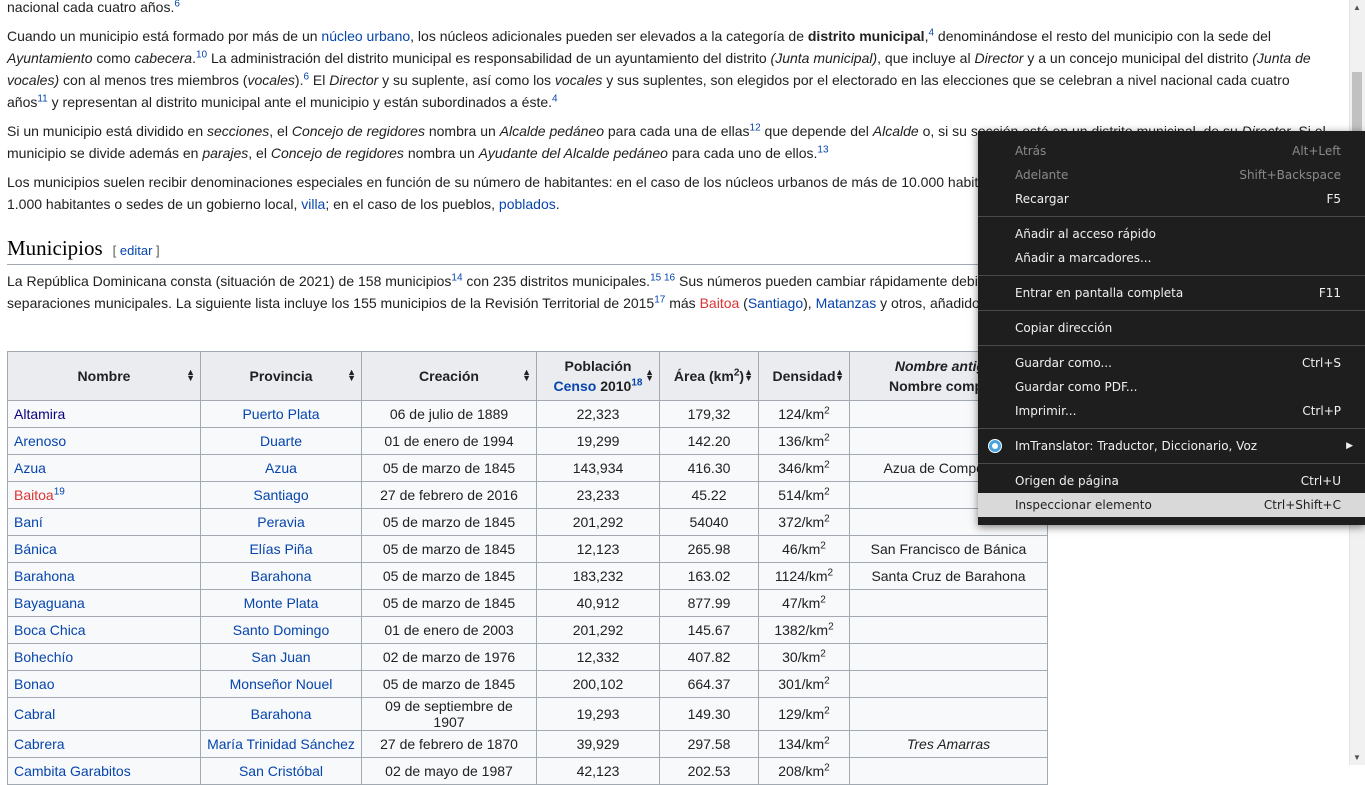 This screenshot has height=785, width=1365. What do you see at coordinates (709, 684) in the screenshot?
I see `cell-area: 664.37` at bounding box center [709, 684].